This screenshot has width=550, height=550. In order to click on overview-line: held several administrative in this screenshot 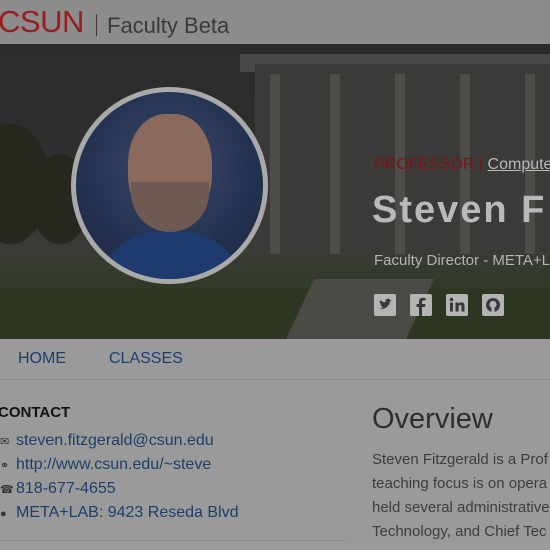, I will do `click(461, 507)`.